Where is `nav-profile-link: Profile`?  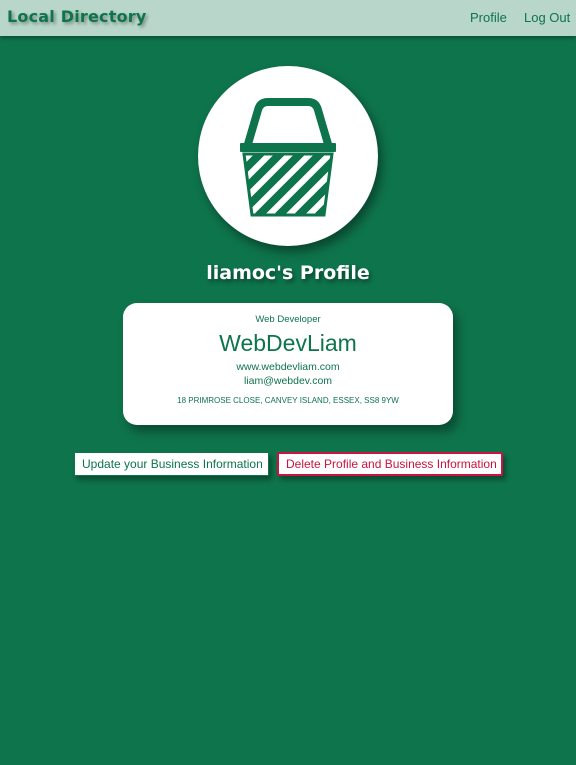 nav-profile-link: Profile is located at coordinates (488, 17).